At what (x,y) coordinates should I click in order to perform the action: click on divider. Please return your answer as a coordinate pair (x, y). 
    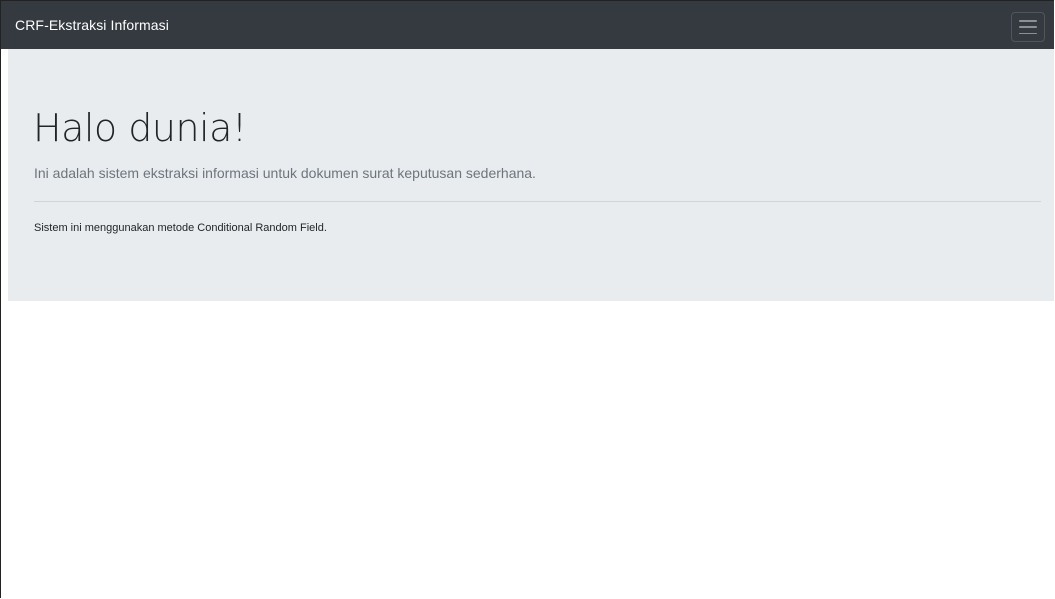
    Looking at the image, I should click on (537, 201).